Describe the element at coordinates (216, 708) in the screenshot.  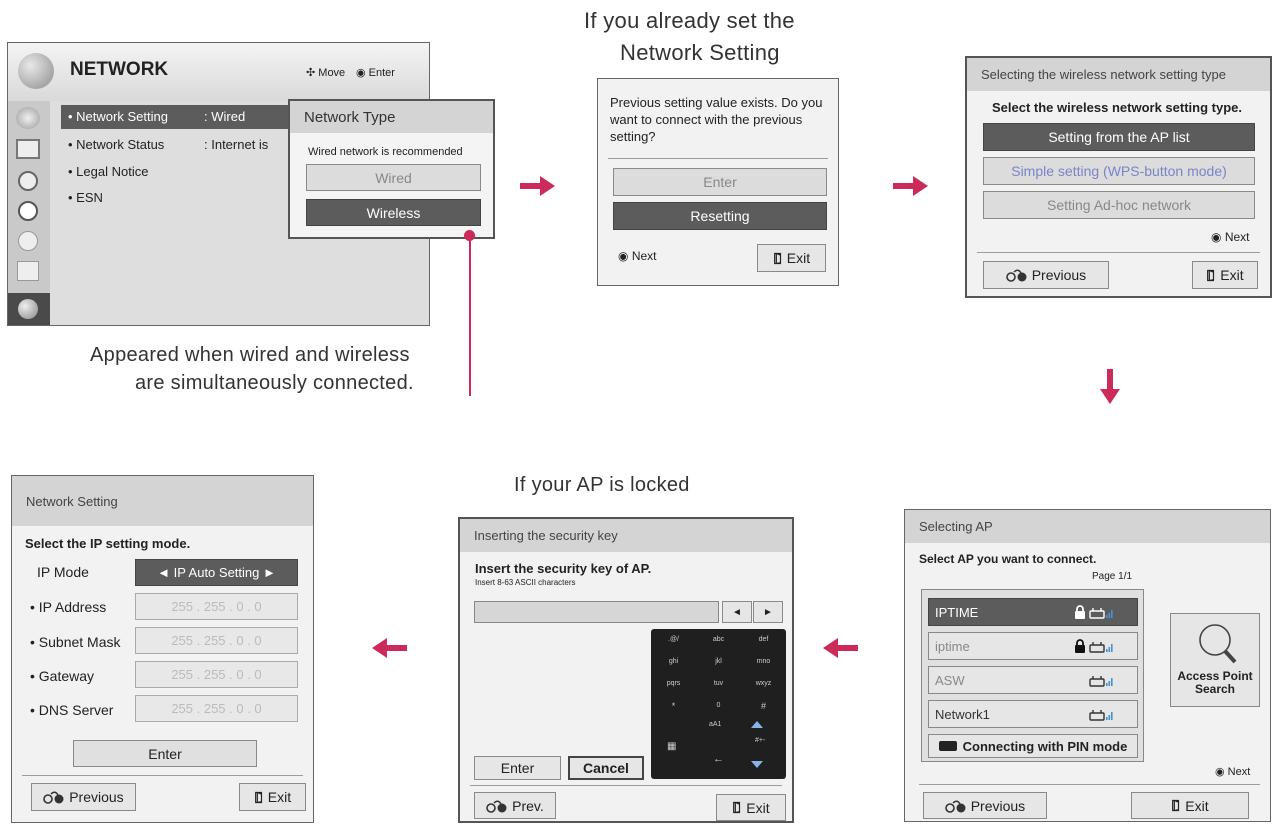
I see `dns-server-field: 255 . 255 . 0 . 0` at that location.